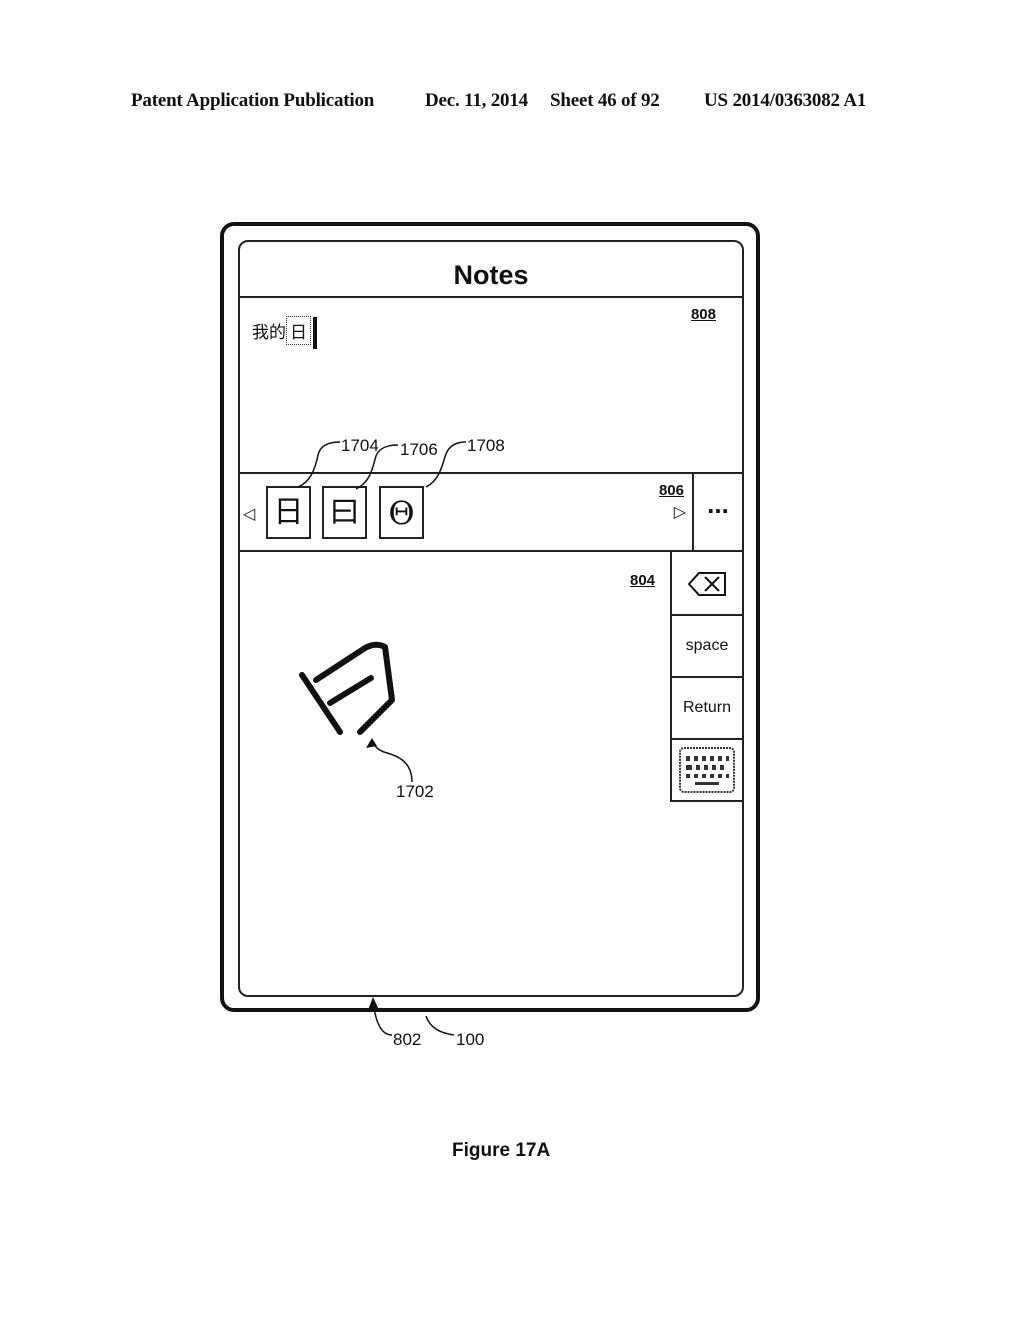 The height and width of the screenshot is (1320, 1024). Describe the element at coordinates (643, 580) in the screenshot. I see `handwriting-area-ref: 804` at that location.